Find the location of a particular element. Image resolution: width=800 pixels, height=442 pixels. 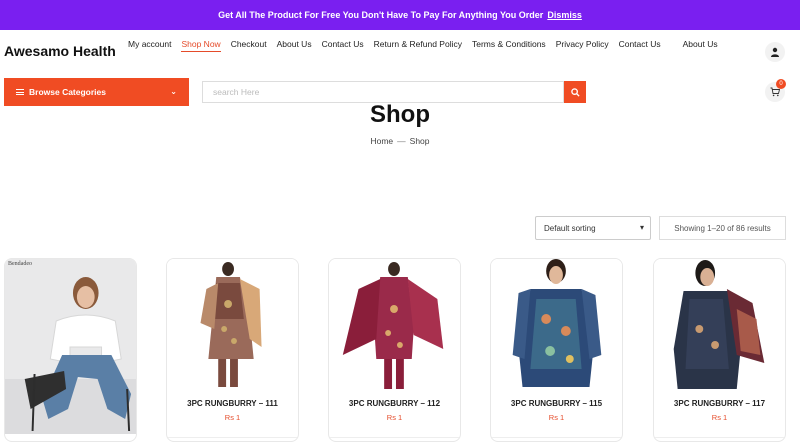

product-name: 3PC RUNGBURRY – 115 is located at coordinates (556, 403).